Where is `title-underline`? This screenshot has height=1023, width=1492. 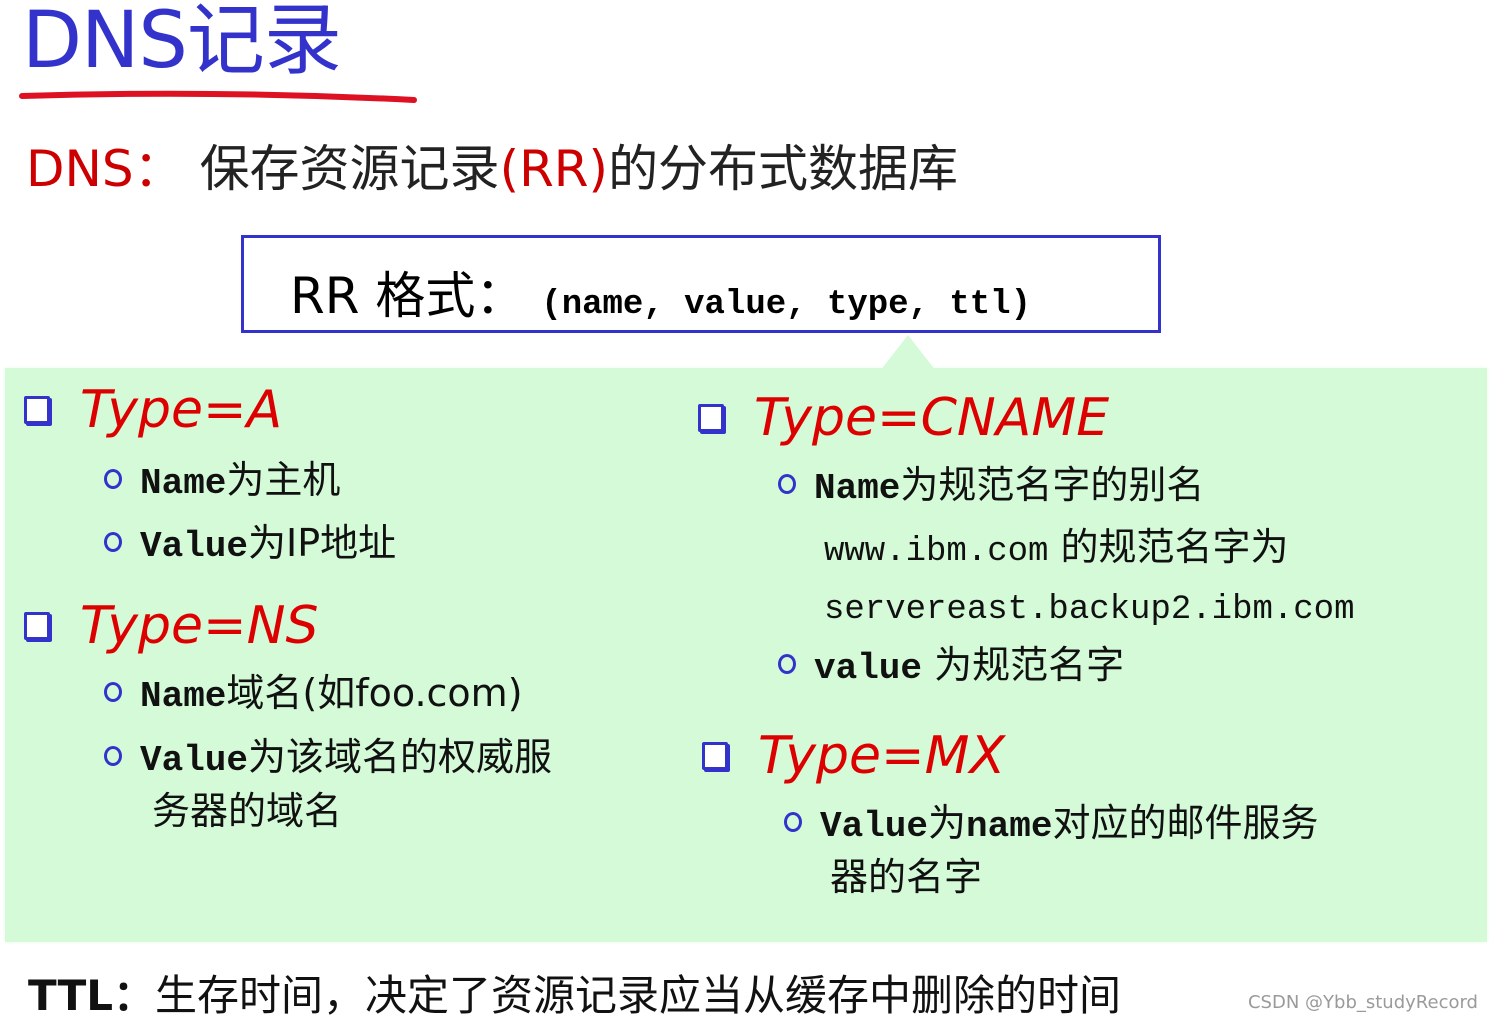 title-underline is located at coordinates (218, 96).